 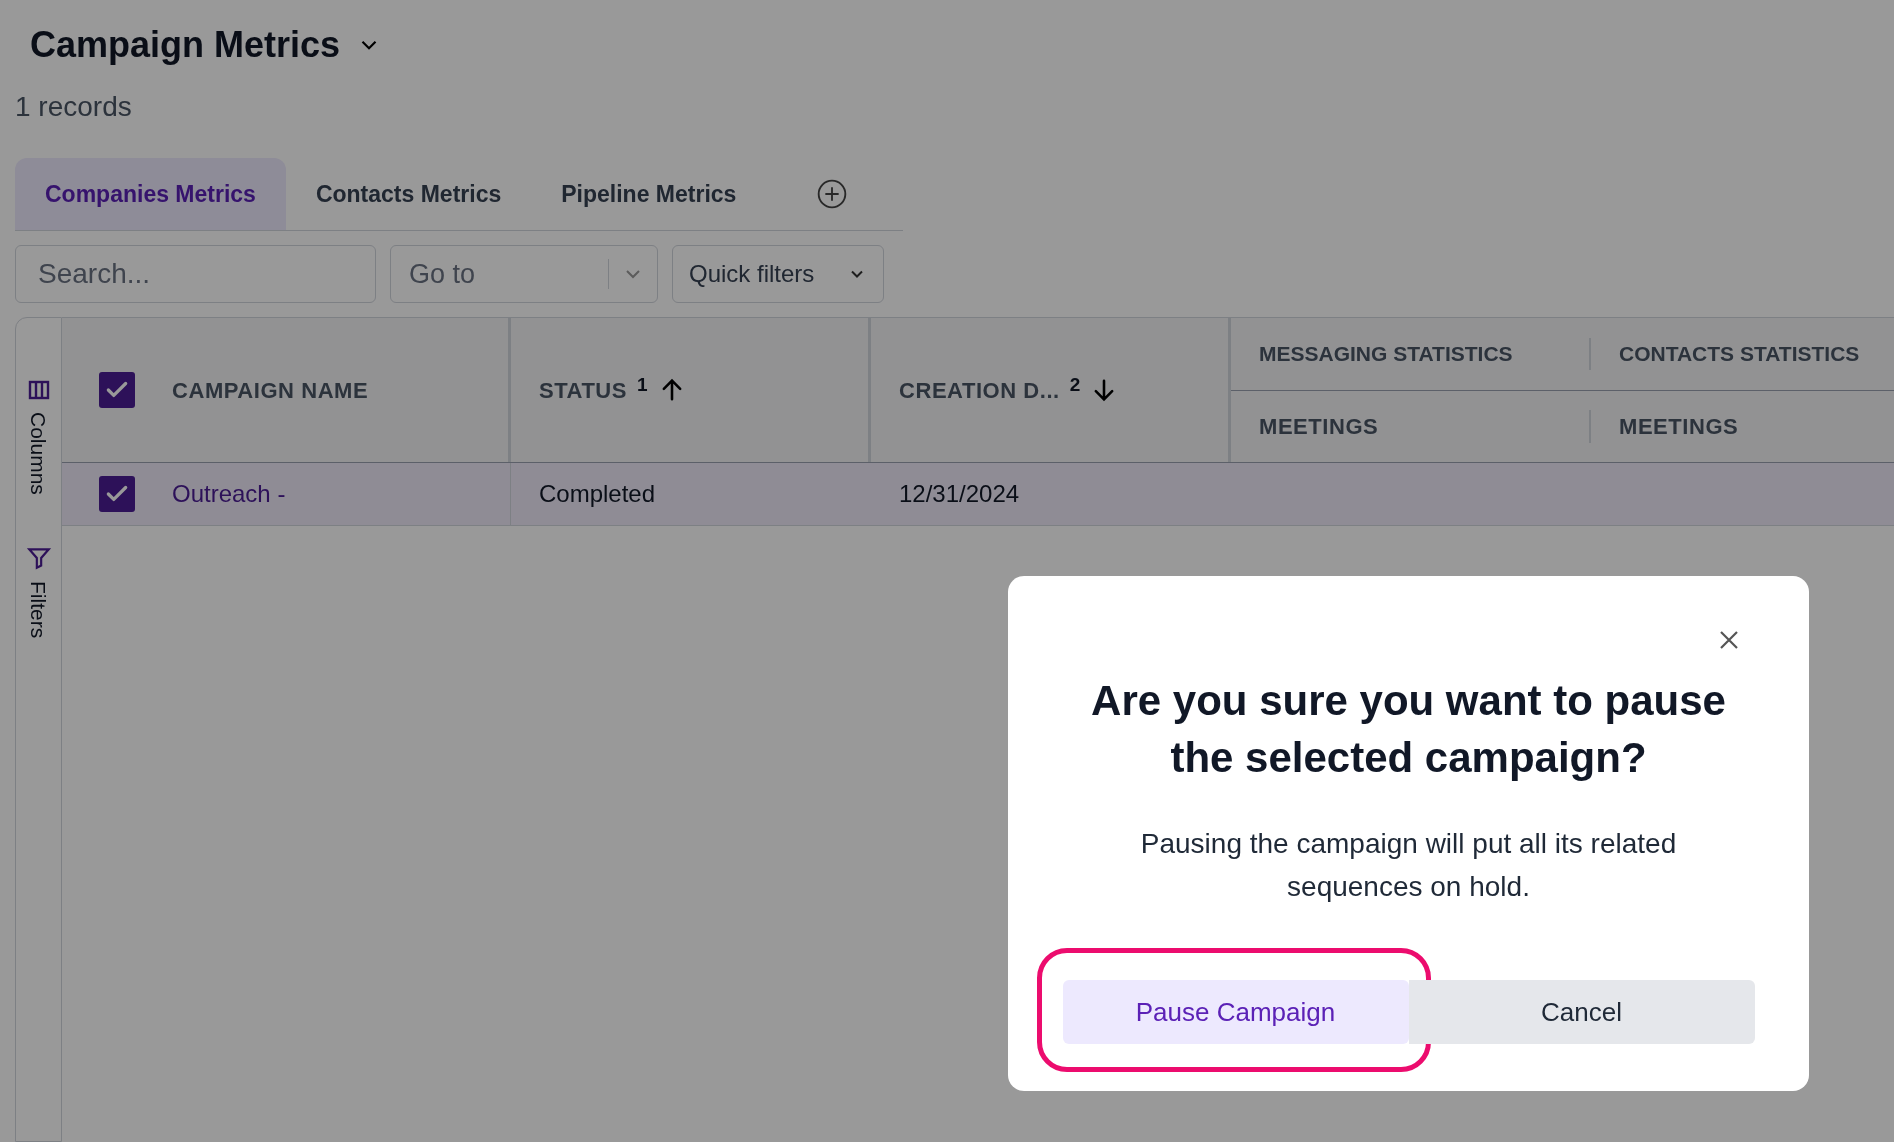 I want to click on quick-filters-button: Quick filters, so click(x=778, y=274).